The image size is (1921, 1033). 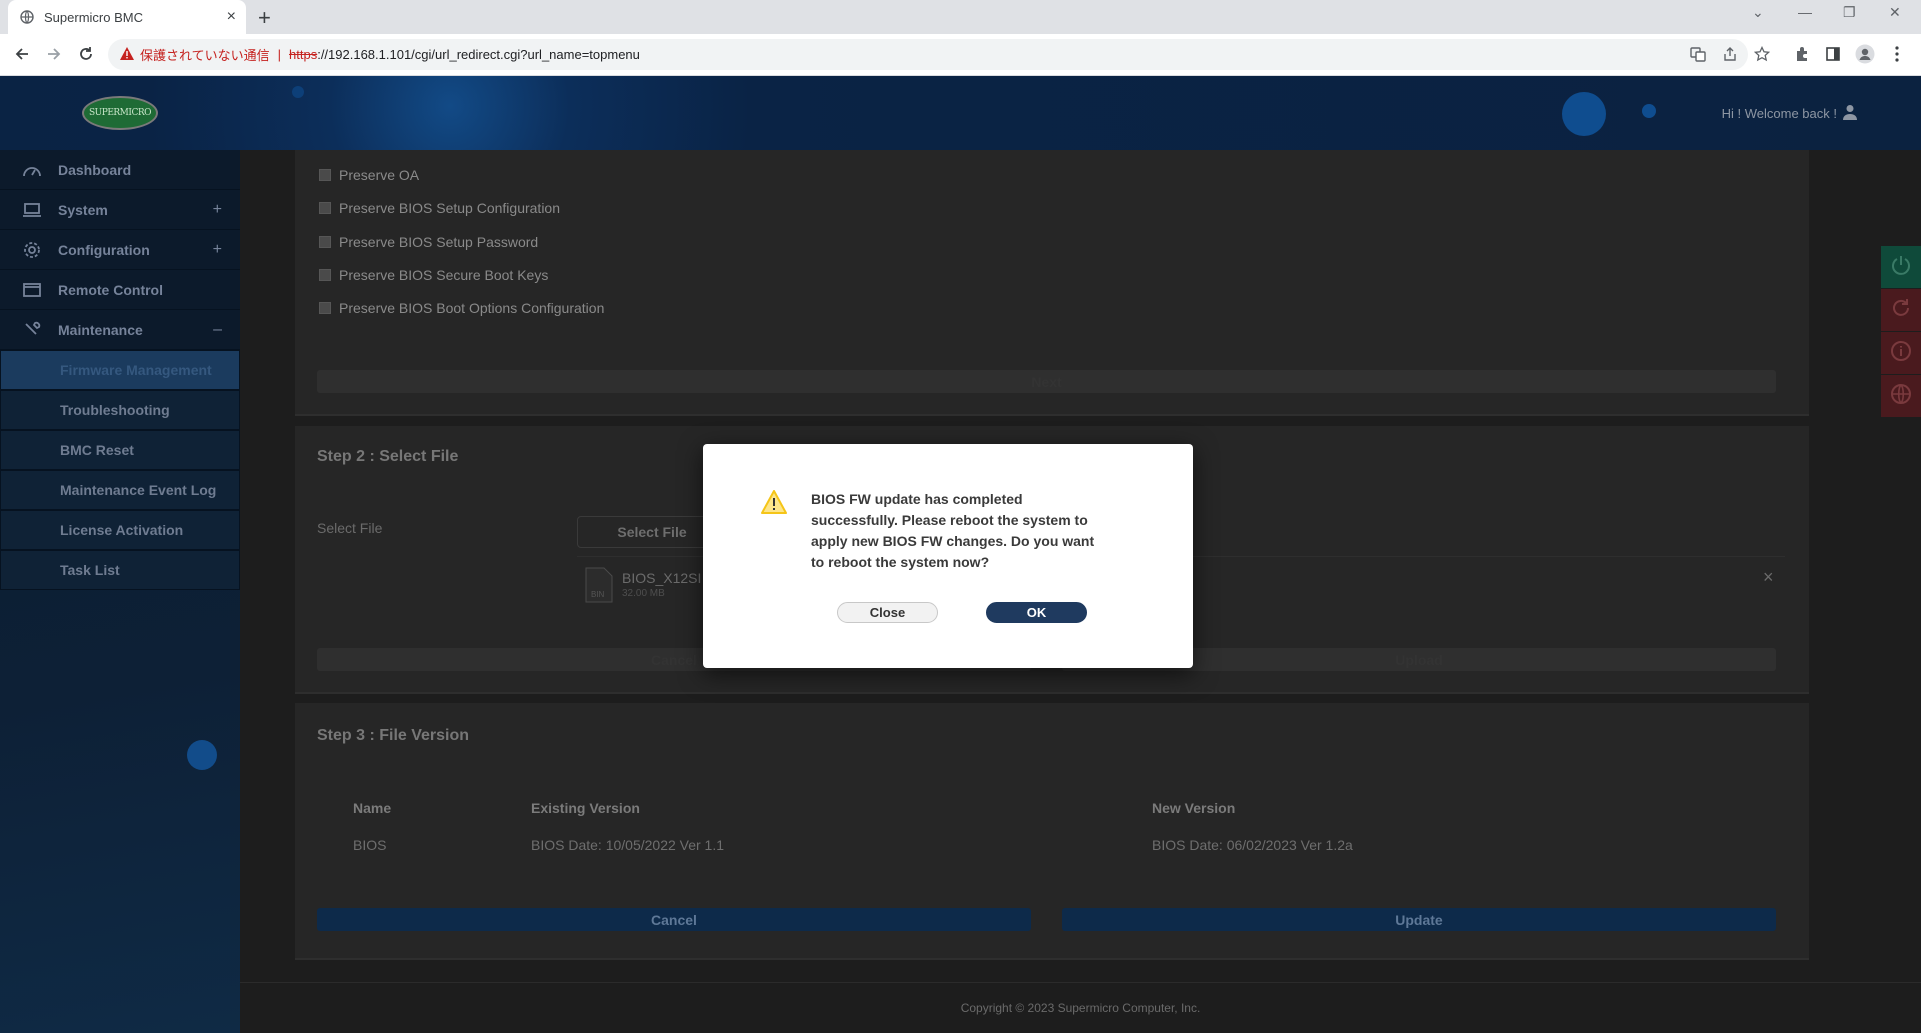 What do you see at coordinates (138, 490) in the screenshot?
I see `sidebar-subitem-label: Maintenance Event Log` at bounding box center [138, 490].